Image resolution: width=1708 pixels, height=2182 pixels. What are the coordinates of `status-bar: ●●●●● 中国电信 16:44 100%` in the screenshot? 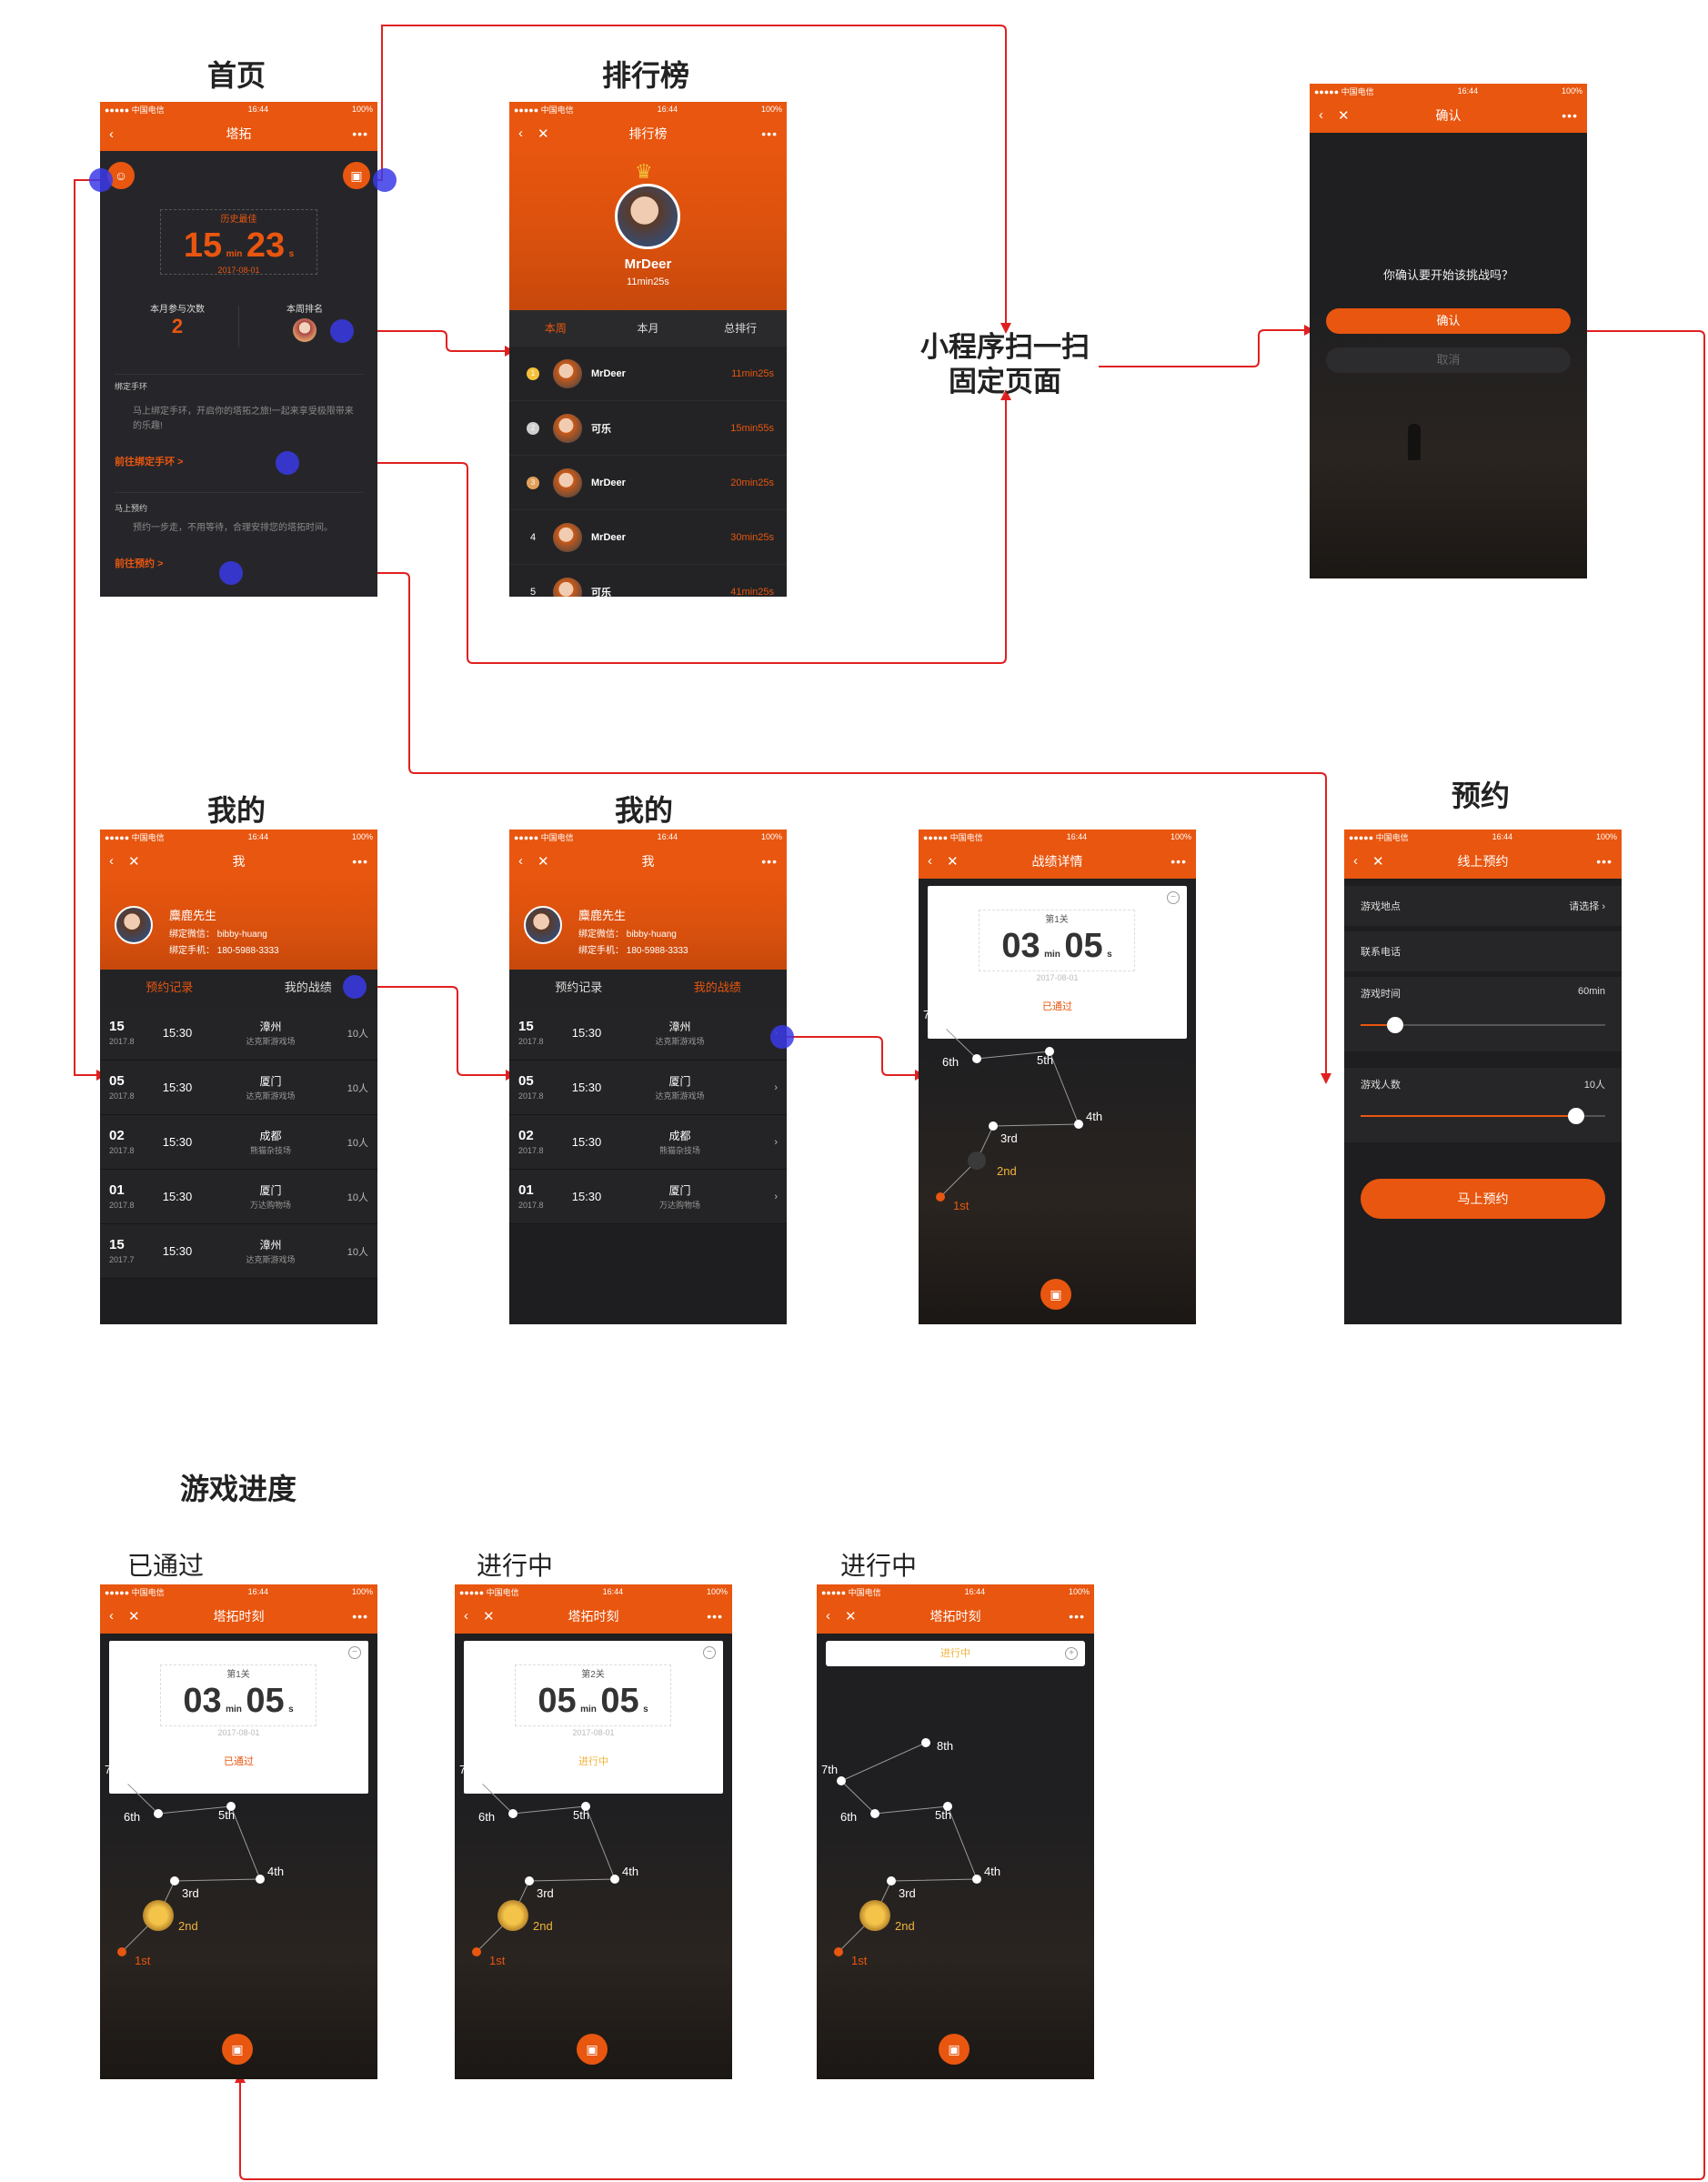 It's located at (239, 837).